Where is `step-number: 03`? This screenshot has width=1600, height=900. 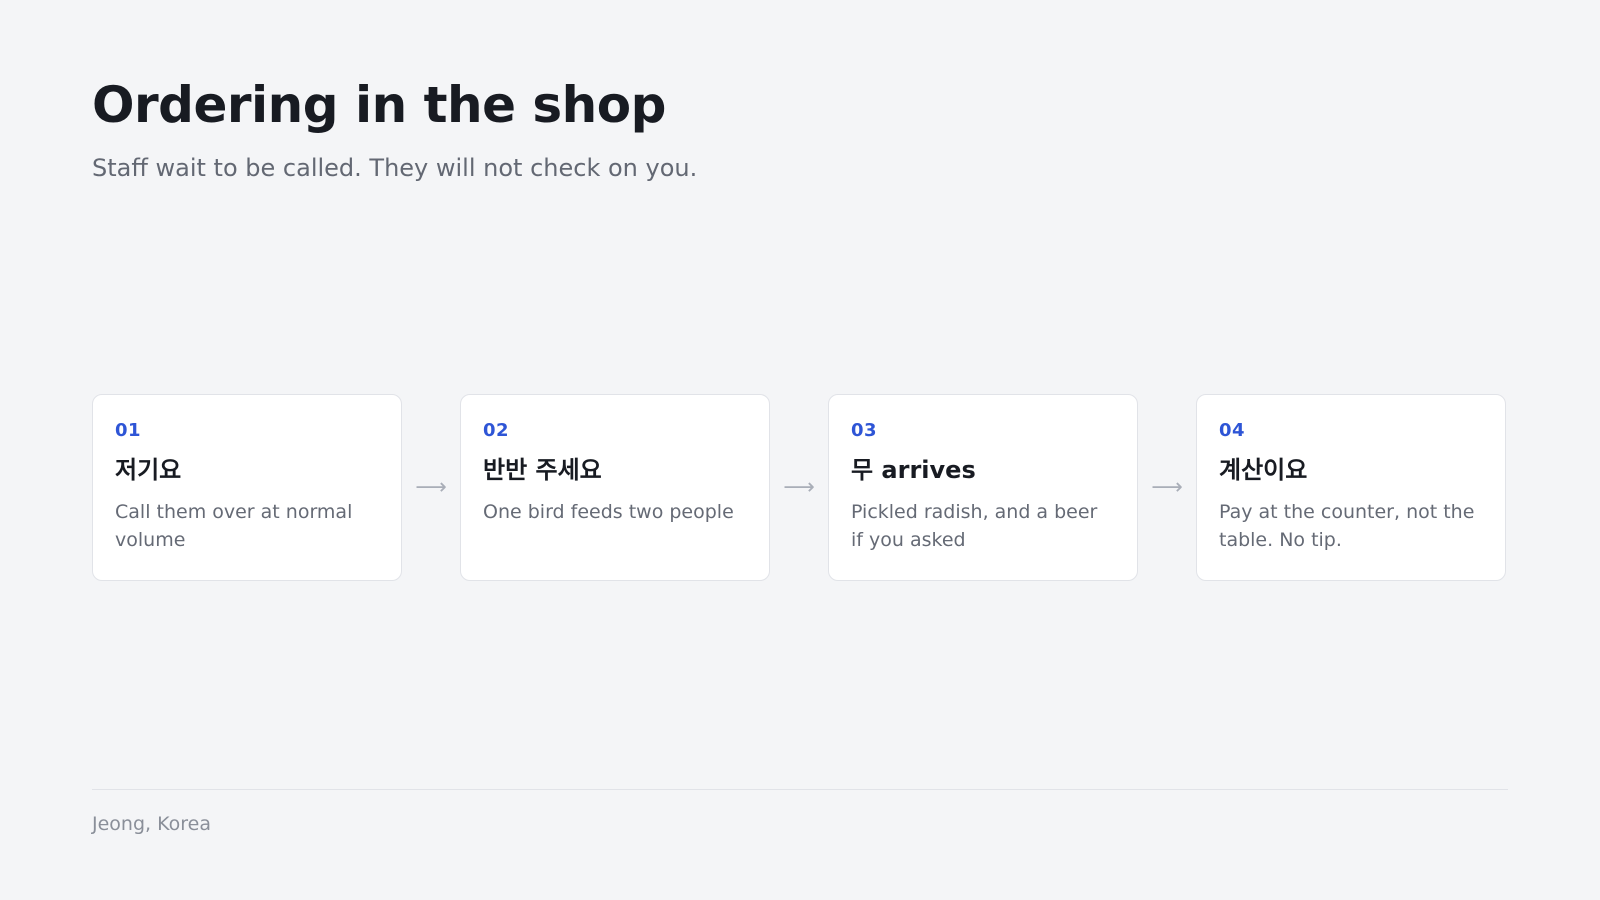
step-number: 03 is located at coordinates (864, 430).